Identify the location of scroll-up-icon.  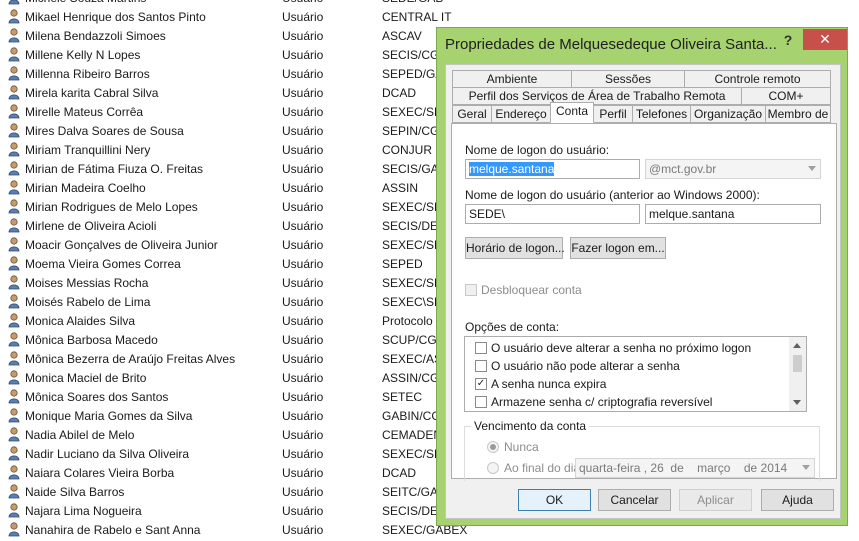
(797, 345).